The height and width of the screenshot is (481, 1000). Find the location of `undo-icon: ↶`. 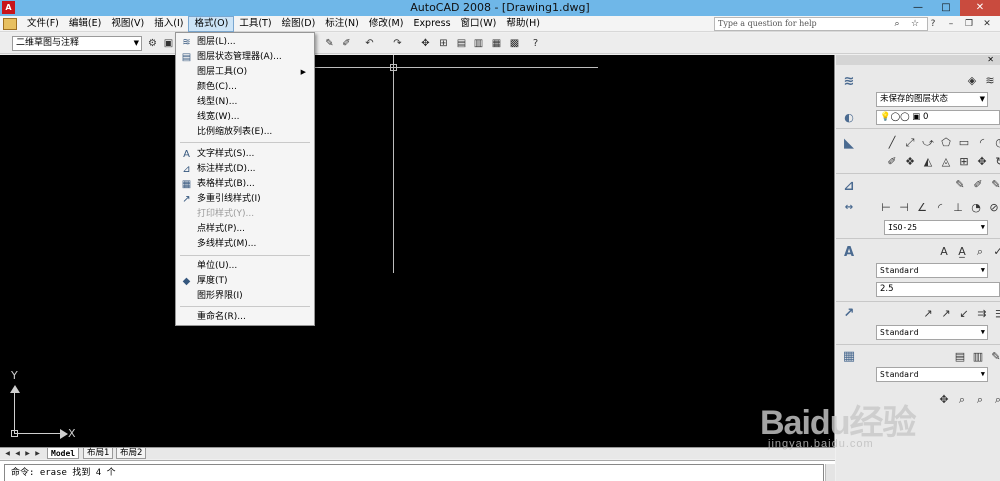

undo-icon: ↶ is located at coordinates (369, 43).